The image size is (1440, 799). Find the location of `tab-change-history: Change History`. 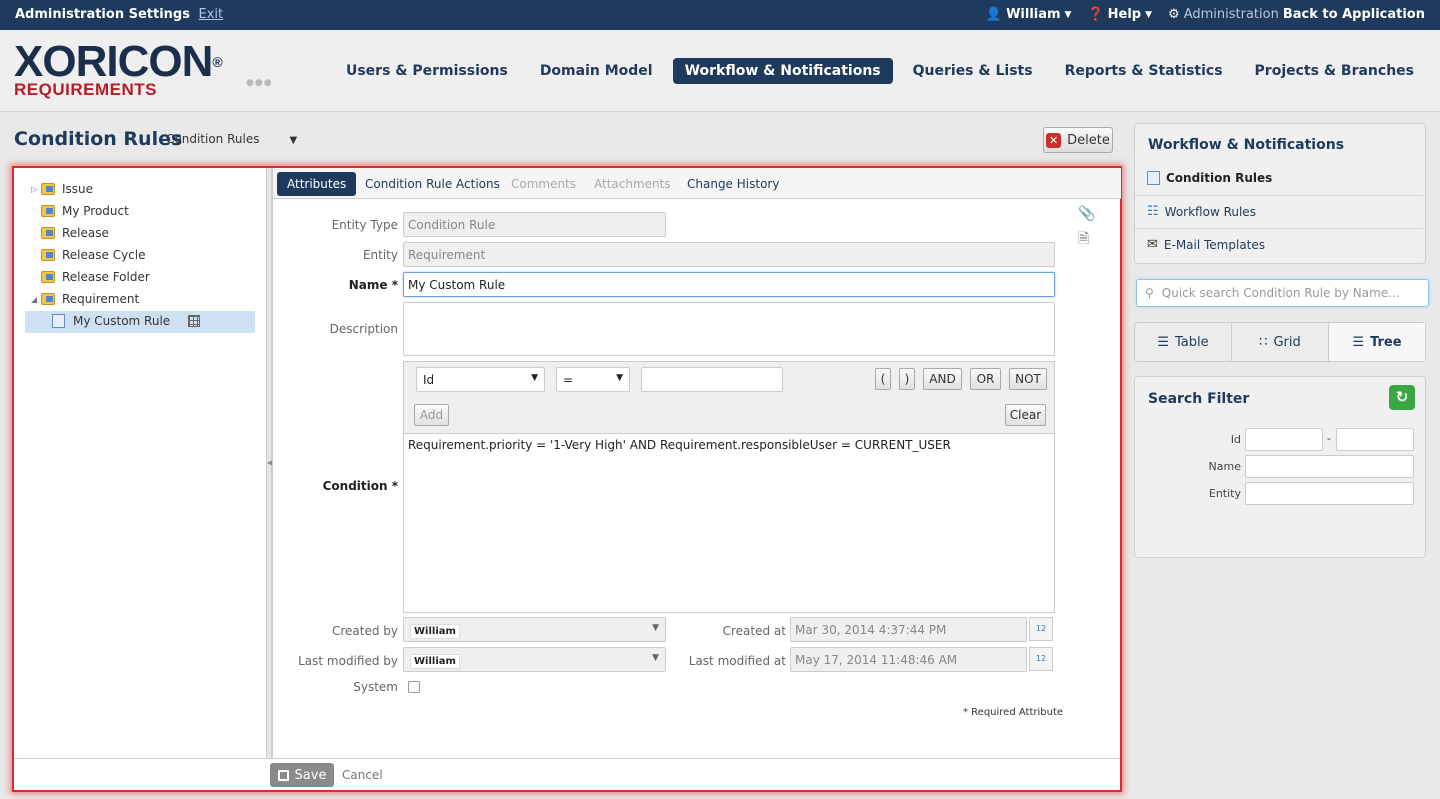

tab-change-history: Change History is located at coordinates (733, 184).